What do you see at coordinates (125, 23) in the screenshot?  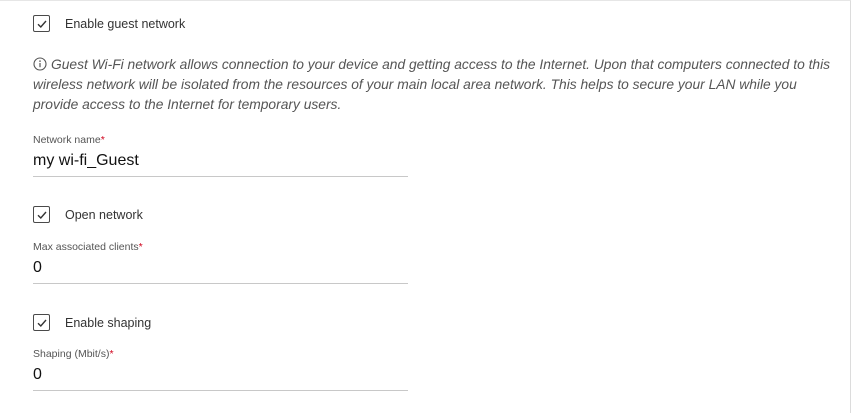 I see `enable-guest-network-label: Enable guest network` at bounding box center [125, 23].